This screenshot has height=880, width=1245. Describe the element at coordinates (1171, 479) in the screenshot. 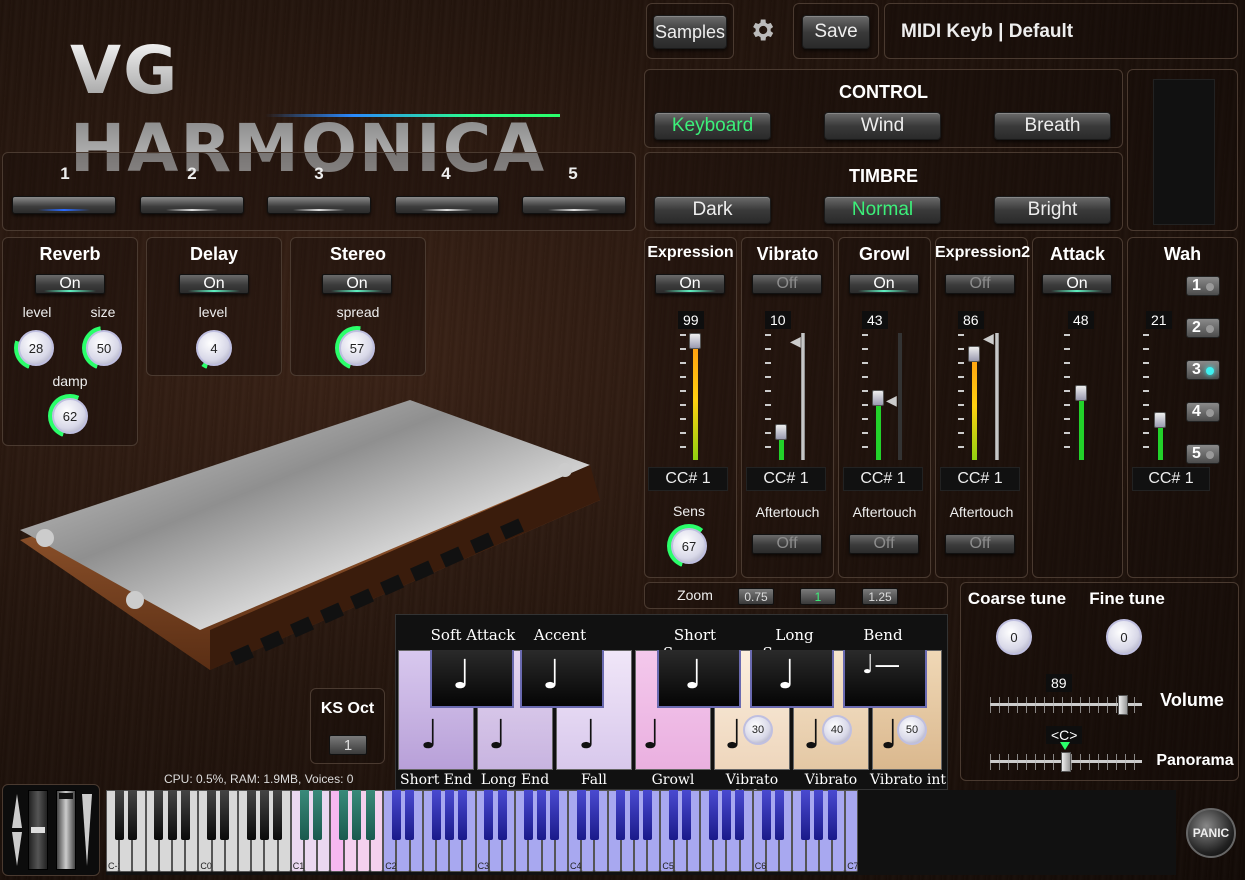

I see `wah-cc: CC# 1` at that location.